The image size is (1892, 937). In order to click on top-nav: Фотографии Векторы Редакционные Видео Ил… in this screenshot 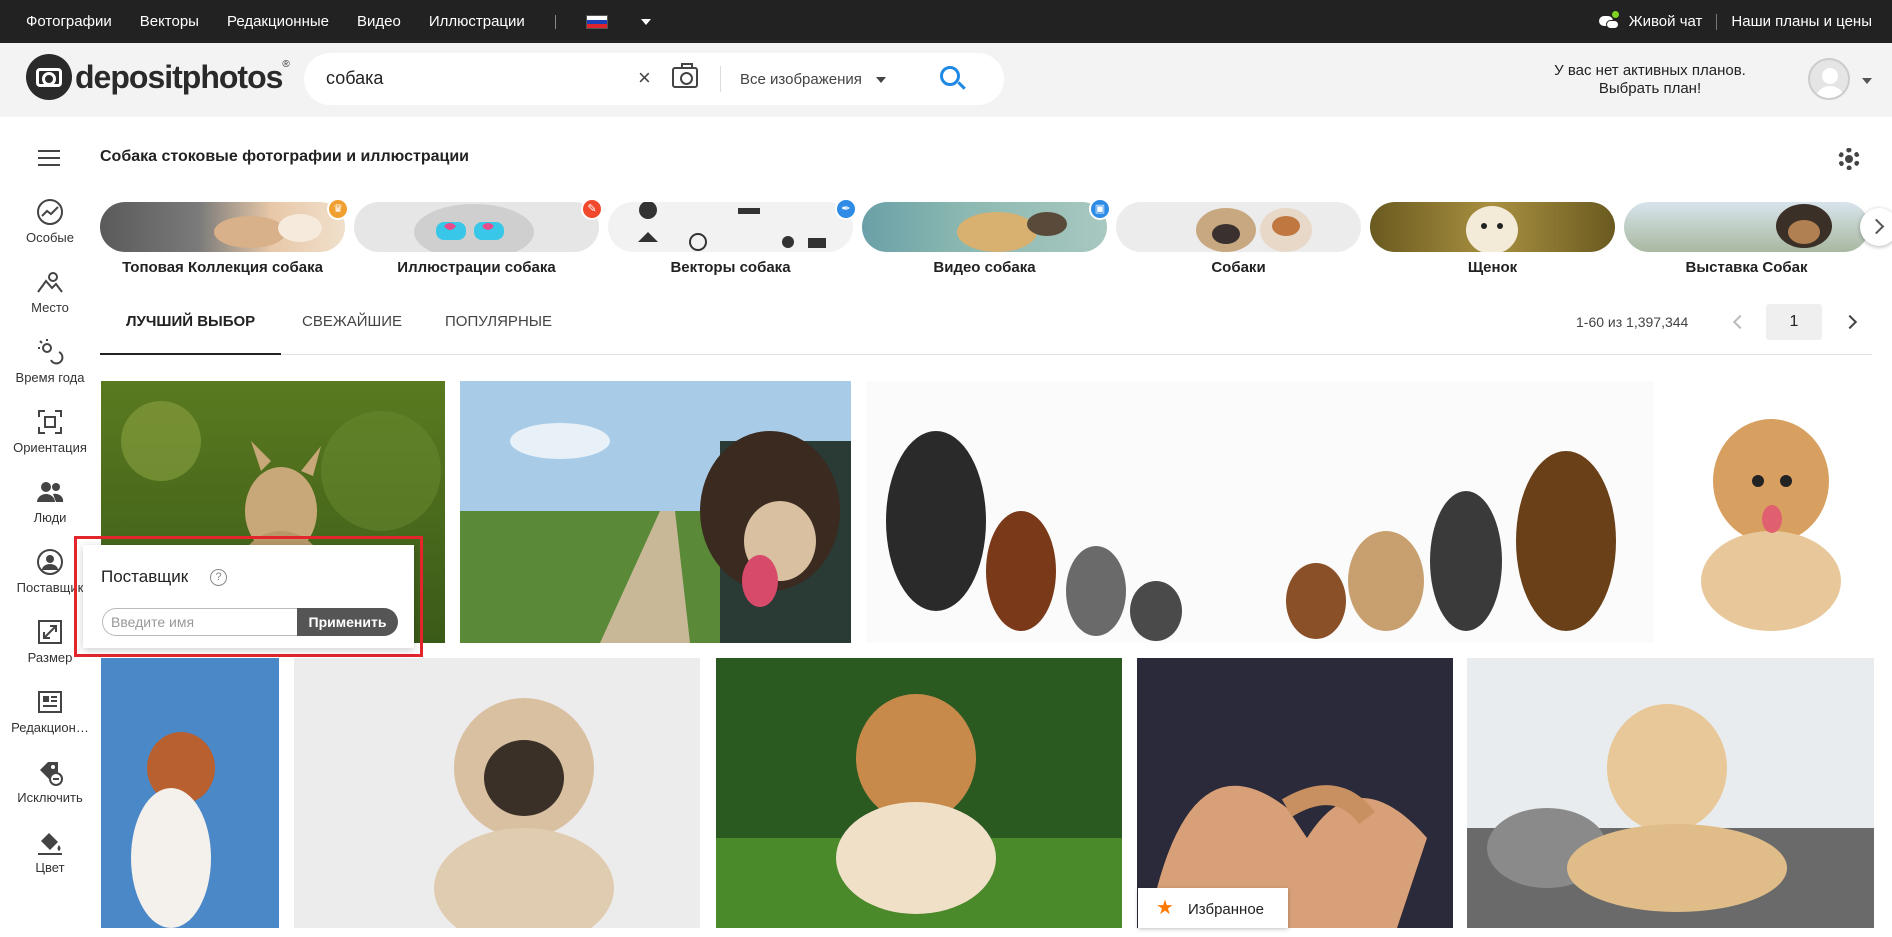, I will do `click(352, 21)`.